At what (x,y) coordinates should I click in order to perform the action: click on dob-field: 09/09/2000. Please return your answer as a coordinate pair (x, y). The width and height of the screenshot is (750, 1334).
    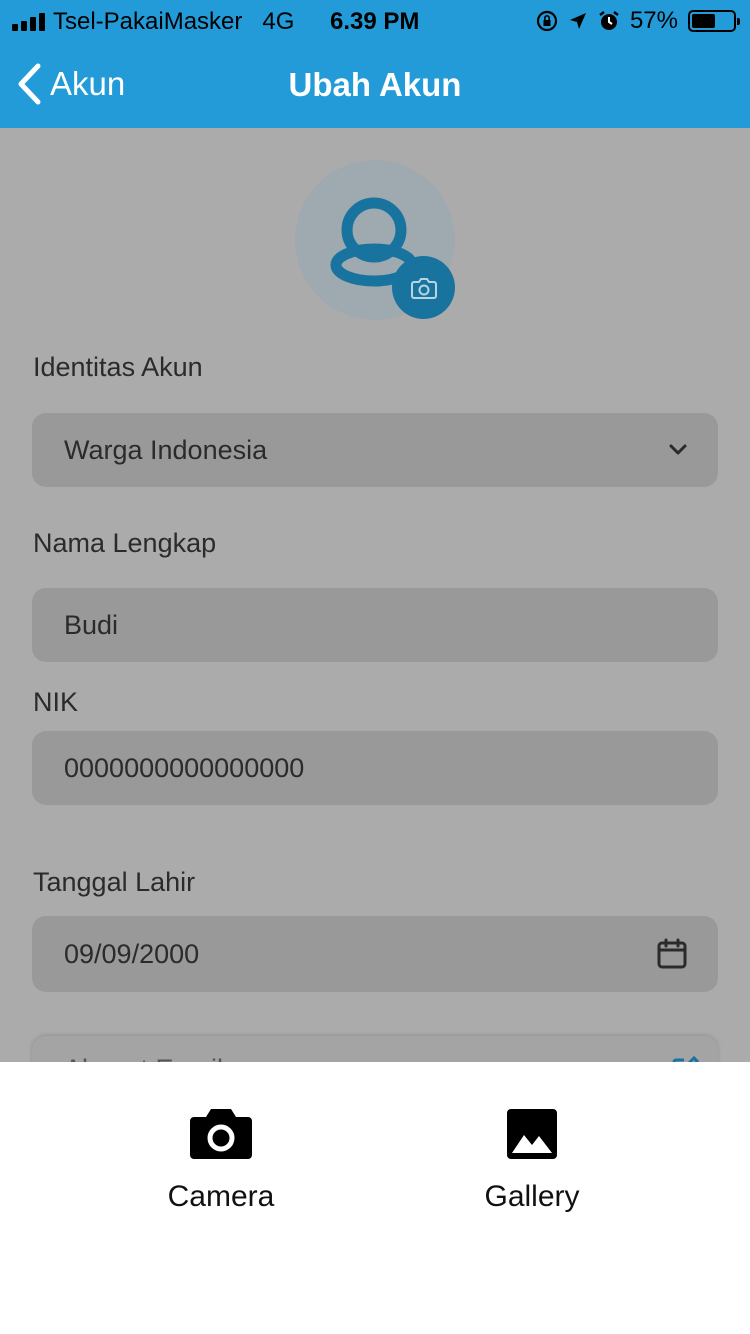
    Looking at the image, I should click on (375, 954).